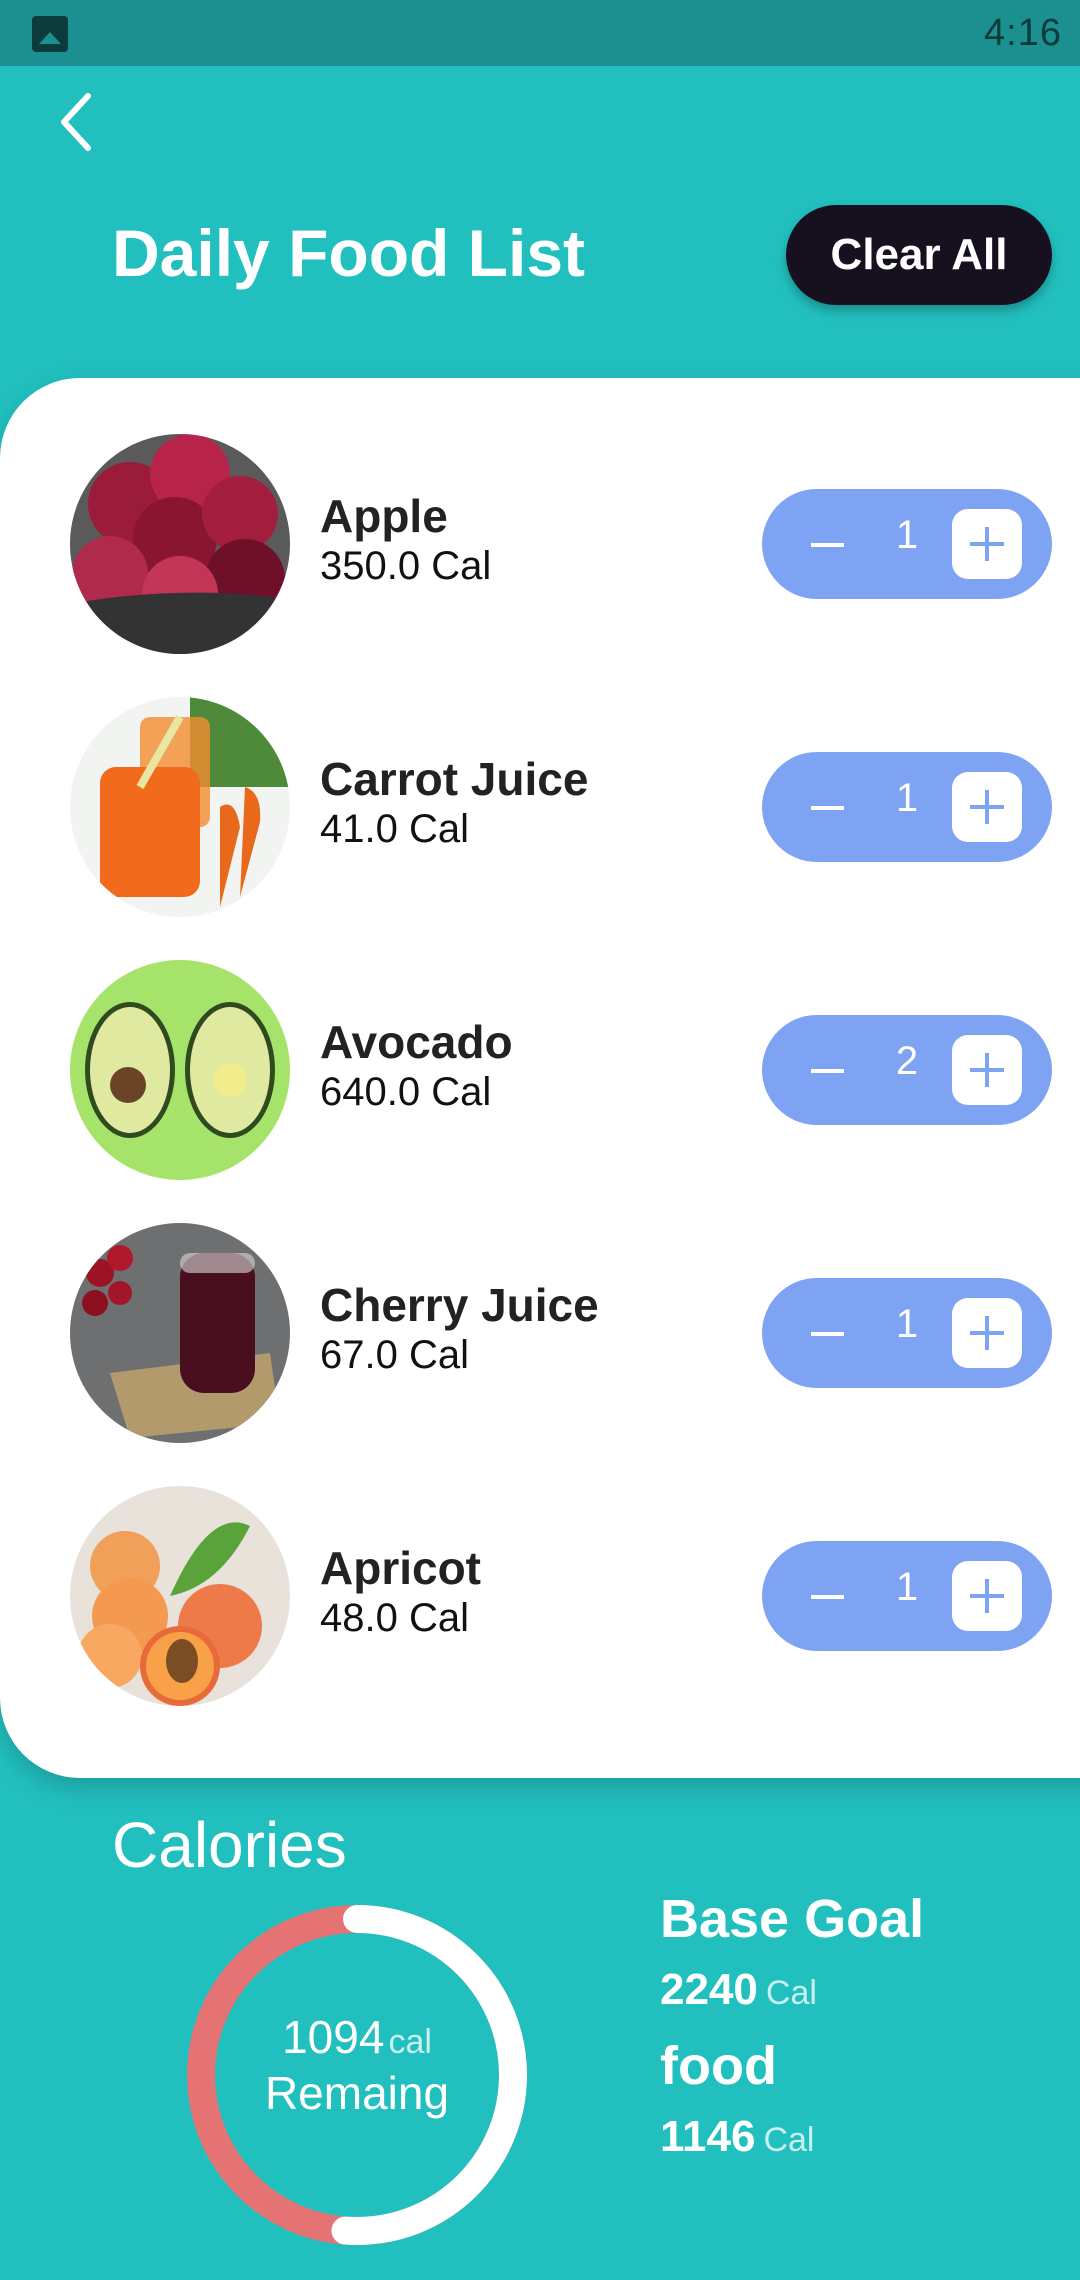 The image size is (1080, 2280). What do you see at coordinates (50, 34) in the screenshot?
I see `image-icon` at bounding box center [50, 34].